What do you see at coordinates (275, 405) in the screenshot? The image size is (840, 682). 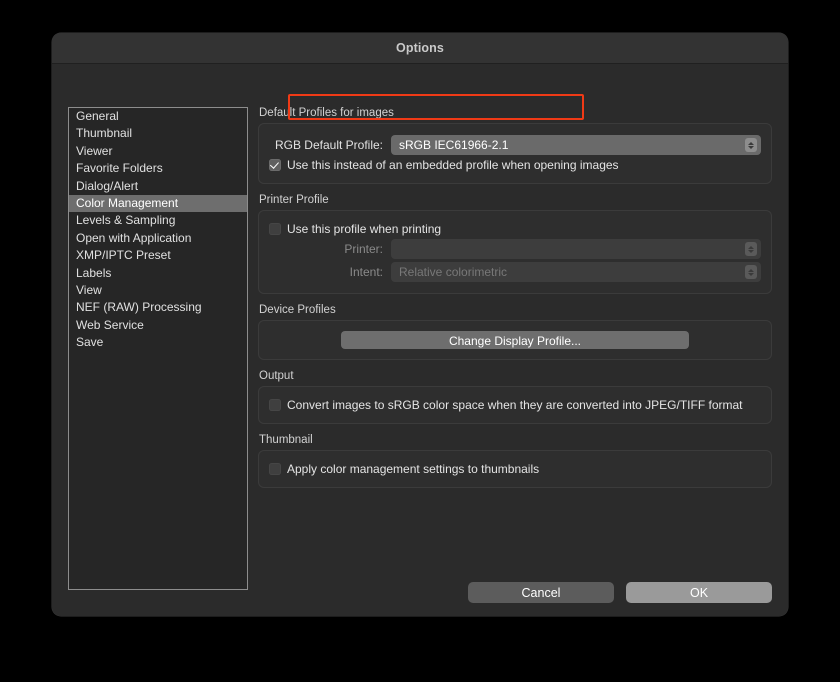 I see `checkbox-convert-to-srgb` at bounding box center [275, 405].